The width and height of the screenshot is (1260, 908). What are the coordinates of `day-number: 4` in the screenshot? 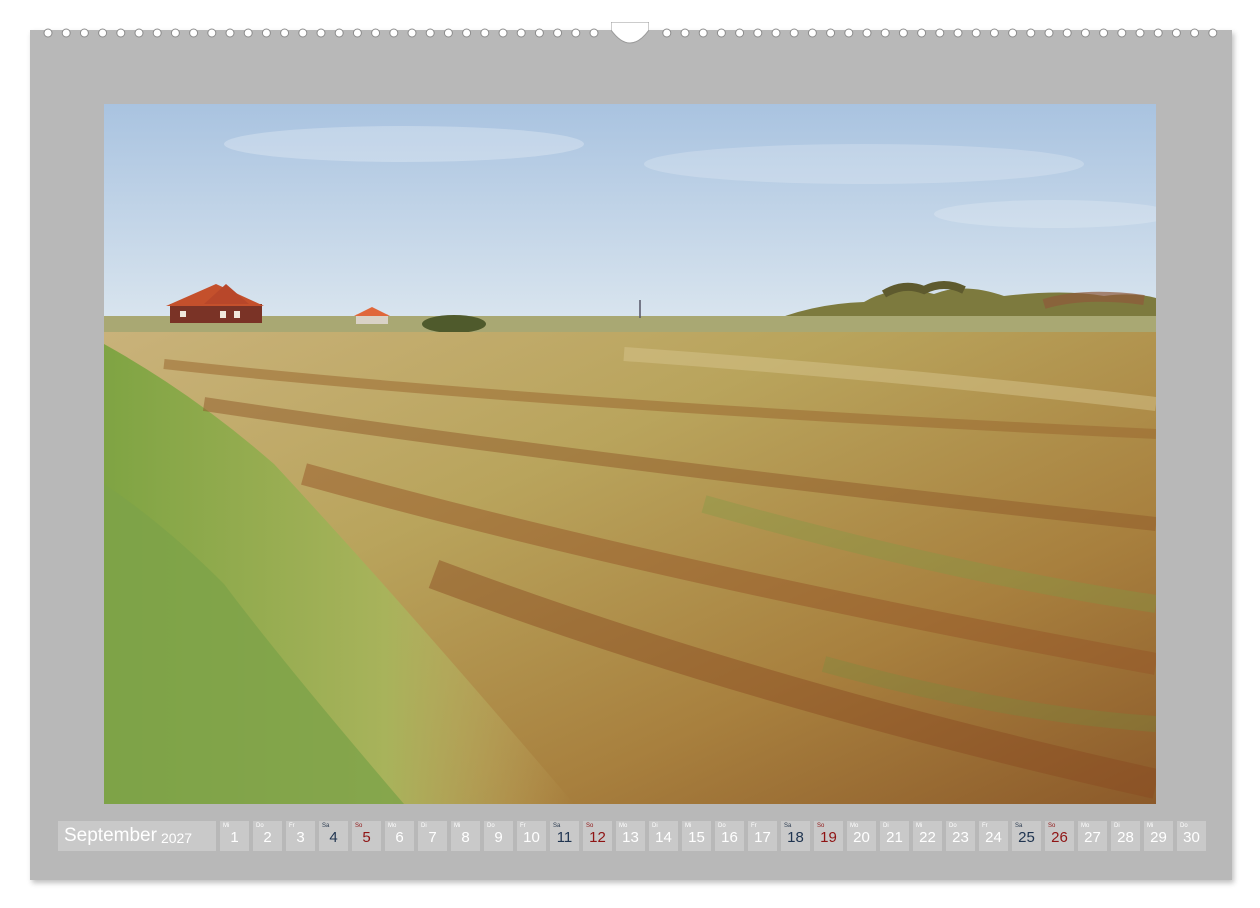 It's located at (333, 837).